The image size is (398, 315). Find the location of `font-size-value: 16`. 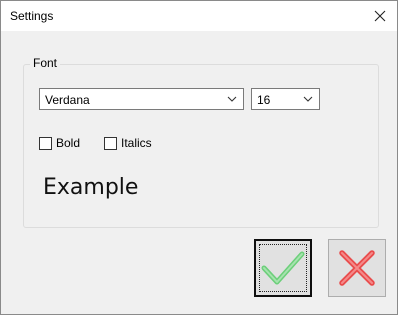

font-size-value: 16 is located at coordinates (264, 100).